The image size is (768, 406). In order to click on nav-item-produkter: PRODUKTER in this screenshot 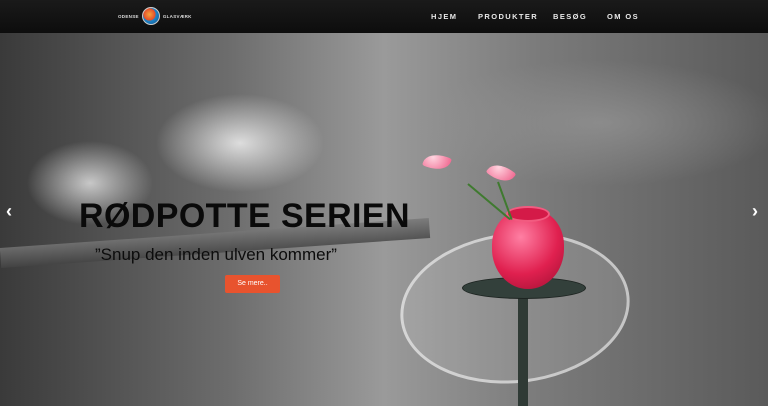, I will do `click(508, 16)`.